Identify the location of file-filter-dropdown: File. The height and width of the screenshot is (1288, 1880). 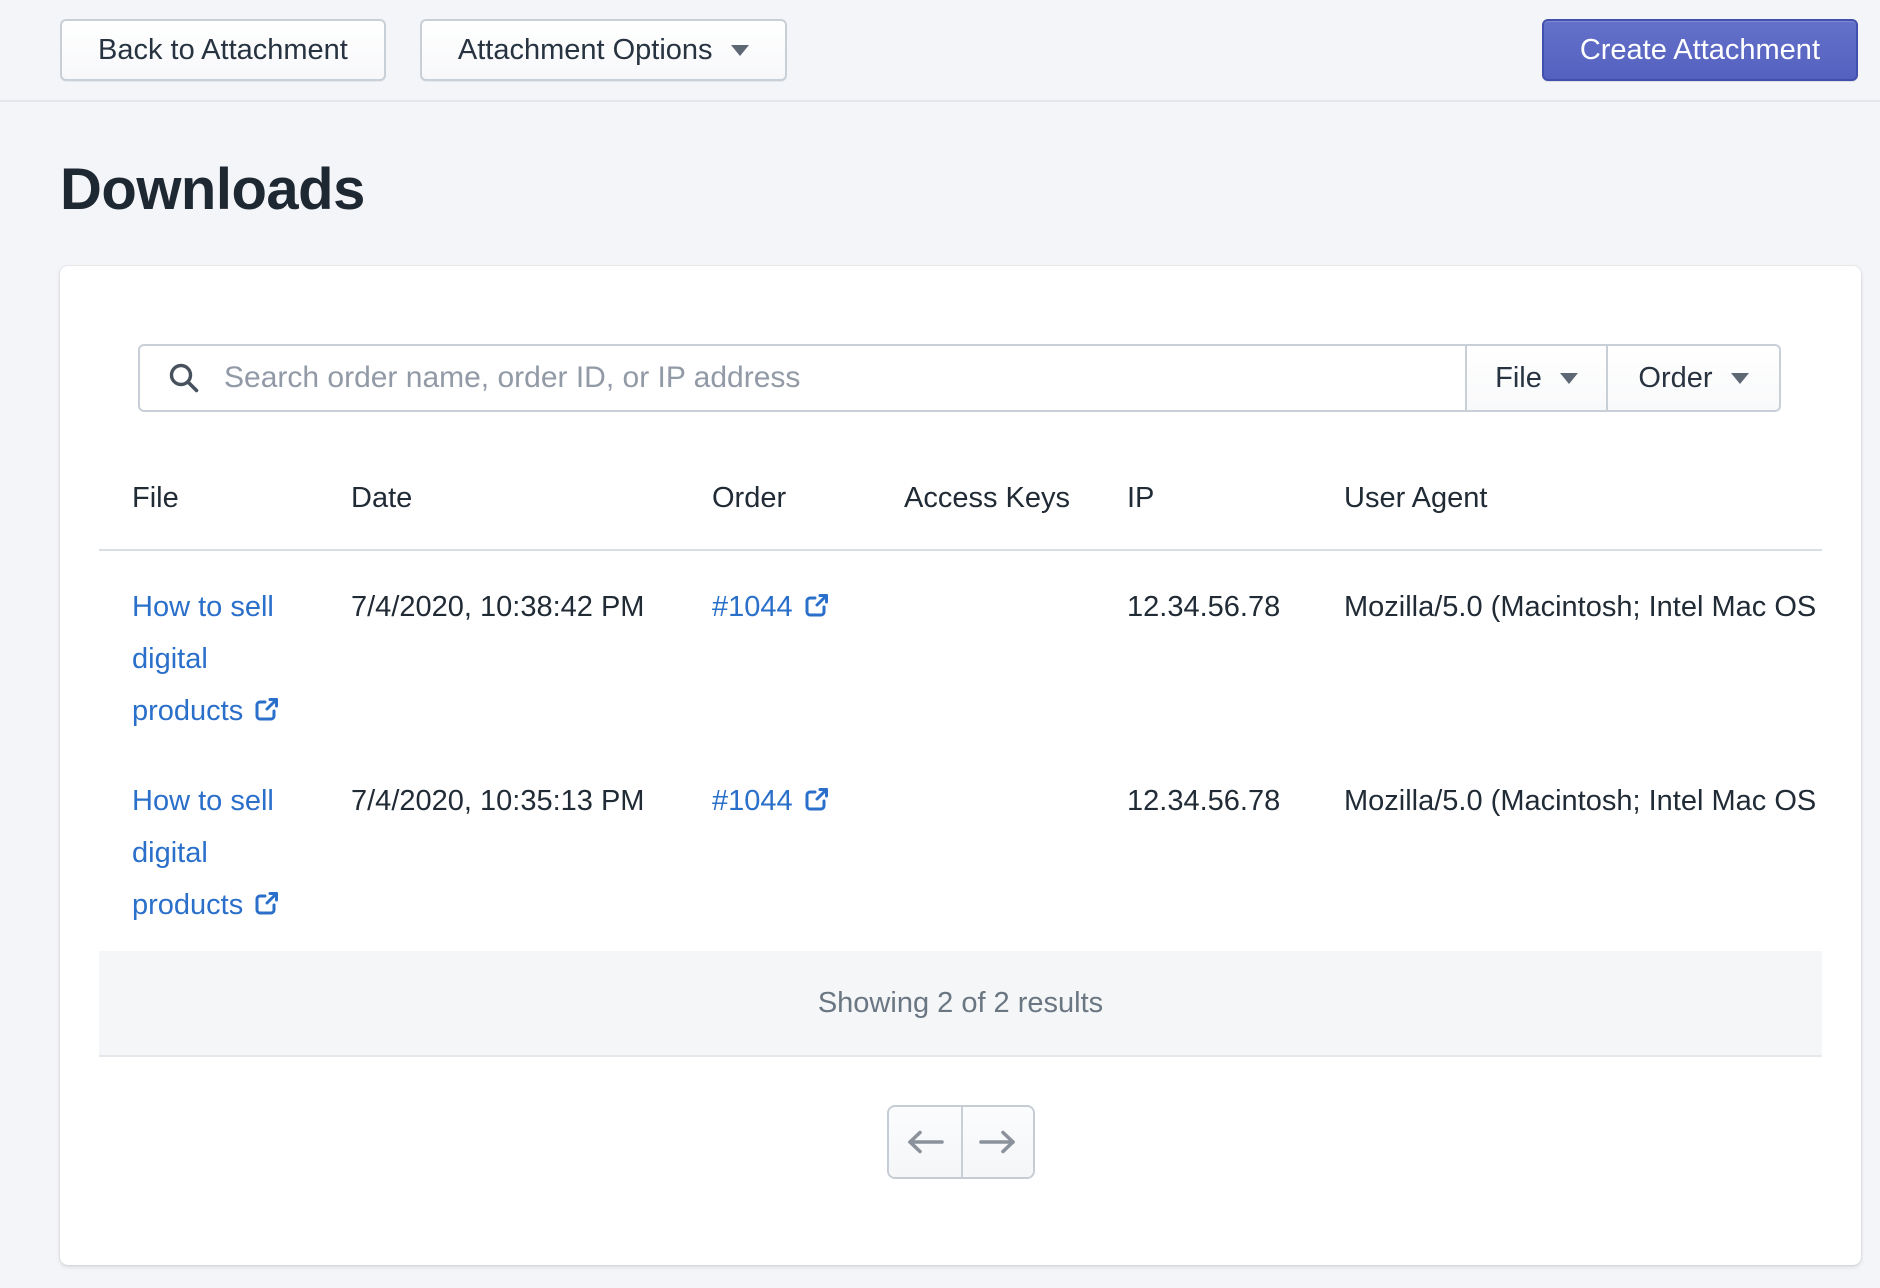
(1537, 378).